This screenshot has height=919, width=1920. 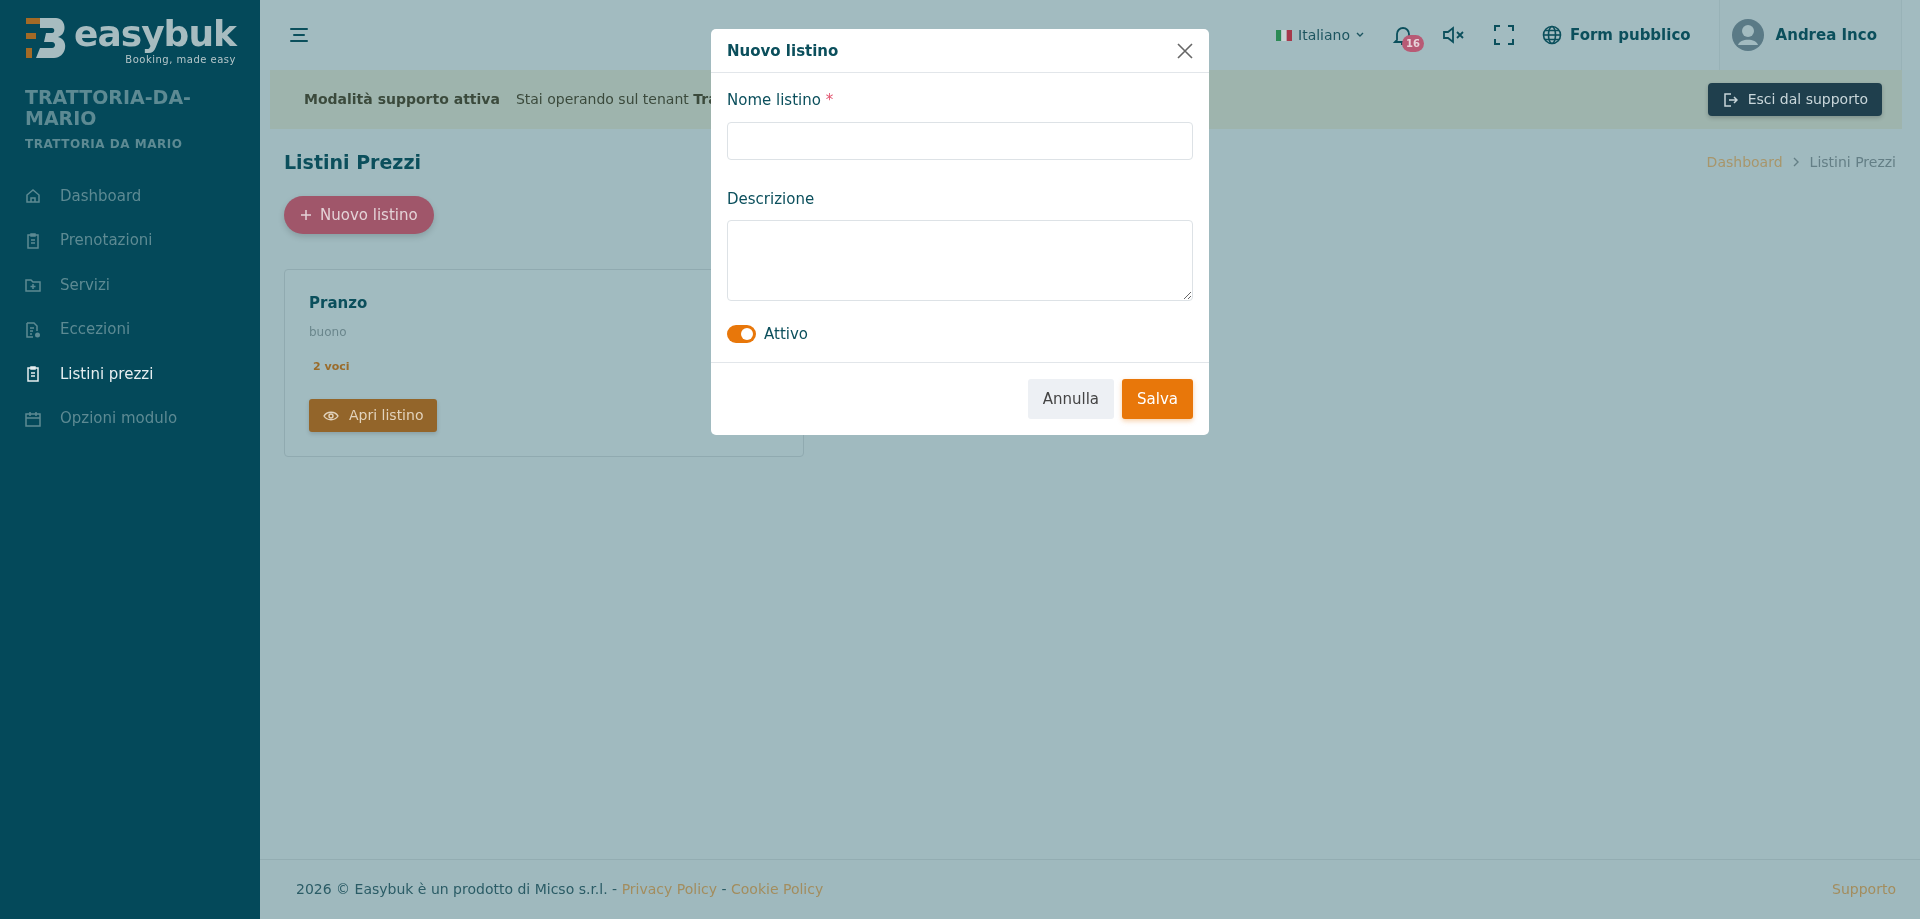 What do you see at coordinates (1504, 35) in the screenshot?
I see `fullscreen-icon` at bounding box center [1504, 35].